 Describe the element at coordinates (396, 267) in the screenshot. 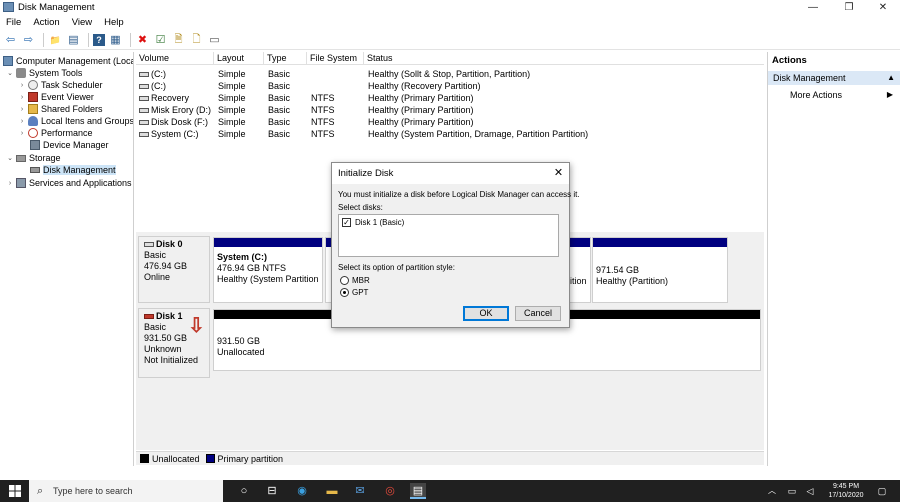

I see `partition-style-label: Select its option of partition style:` at that location.